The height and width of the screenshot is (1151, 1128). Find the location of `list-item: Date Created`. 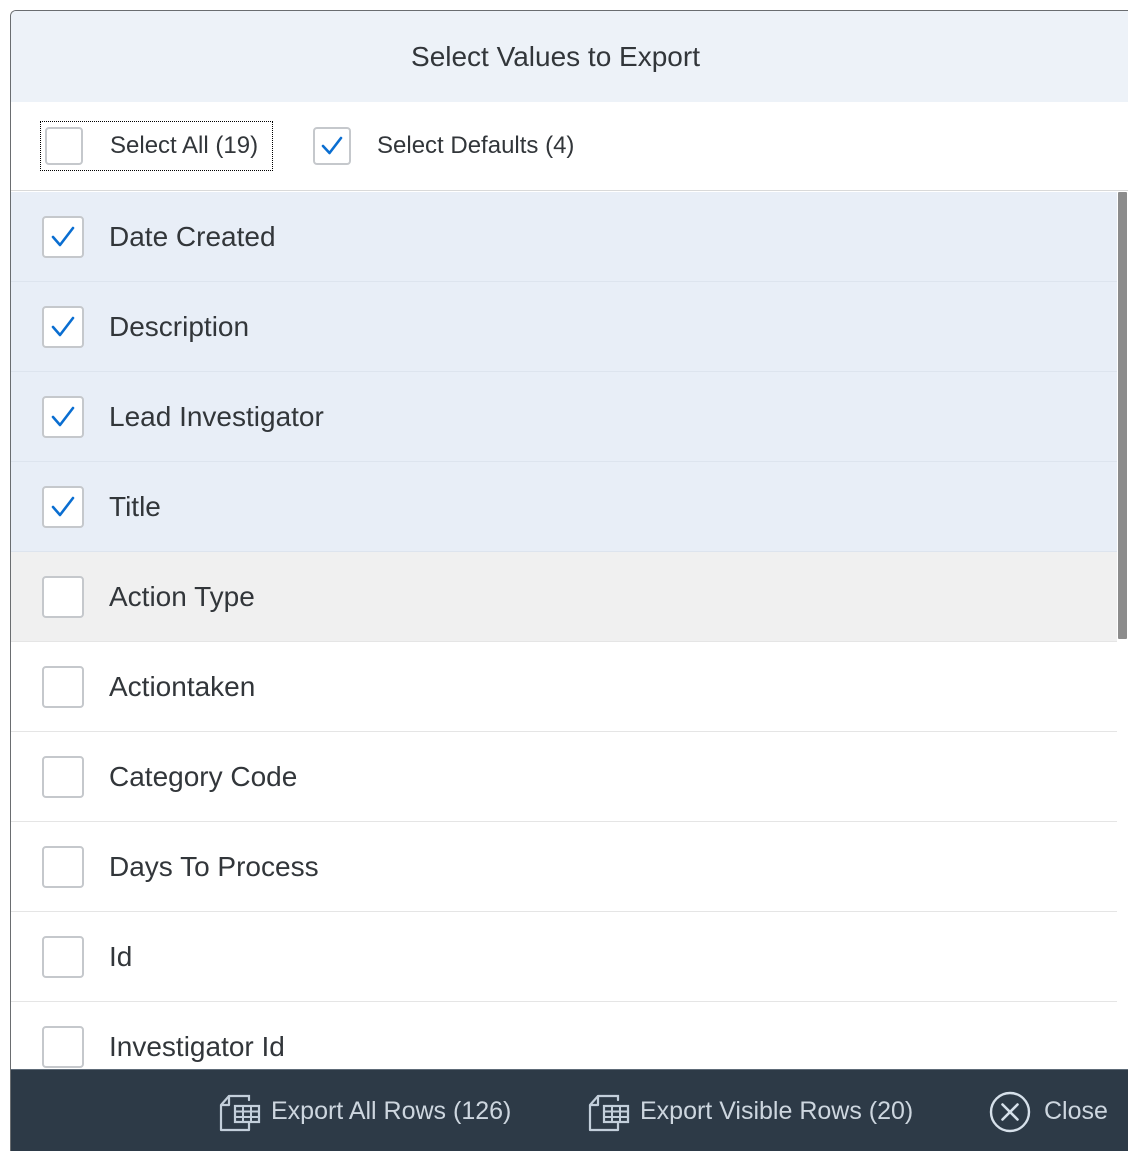

list-item: Date Created is located at coordinates (564, 237).